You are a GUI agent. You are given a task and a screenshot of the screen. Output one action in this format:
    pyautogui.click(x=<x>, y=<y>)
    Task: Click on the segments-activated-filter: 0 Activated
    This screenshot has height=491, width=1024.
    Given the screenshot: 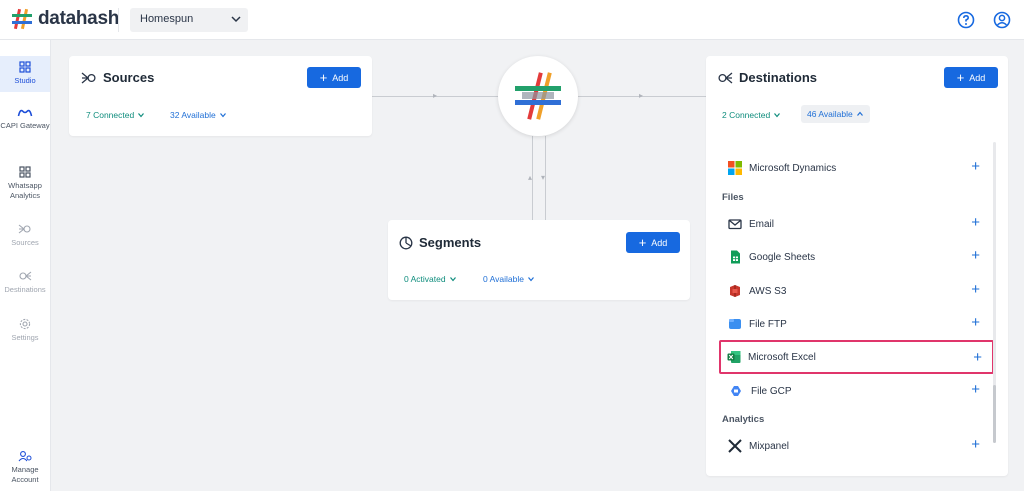 What is the action you would take?
    pyautogui.click(x=430, y=279)
    